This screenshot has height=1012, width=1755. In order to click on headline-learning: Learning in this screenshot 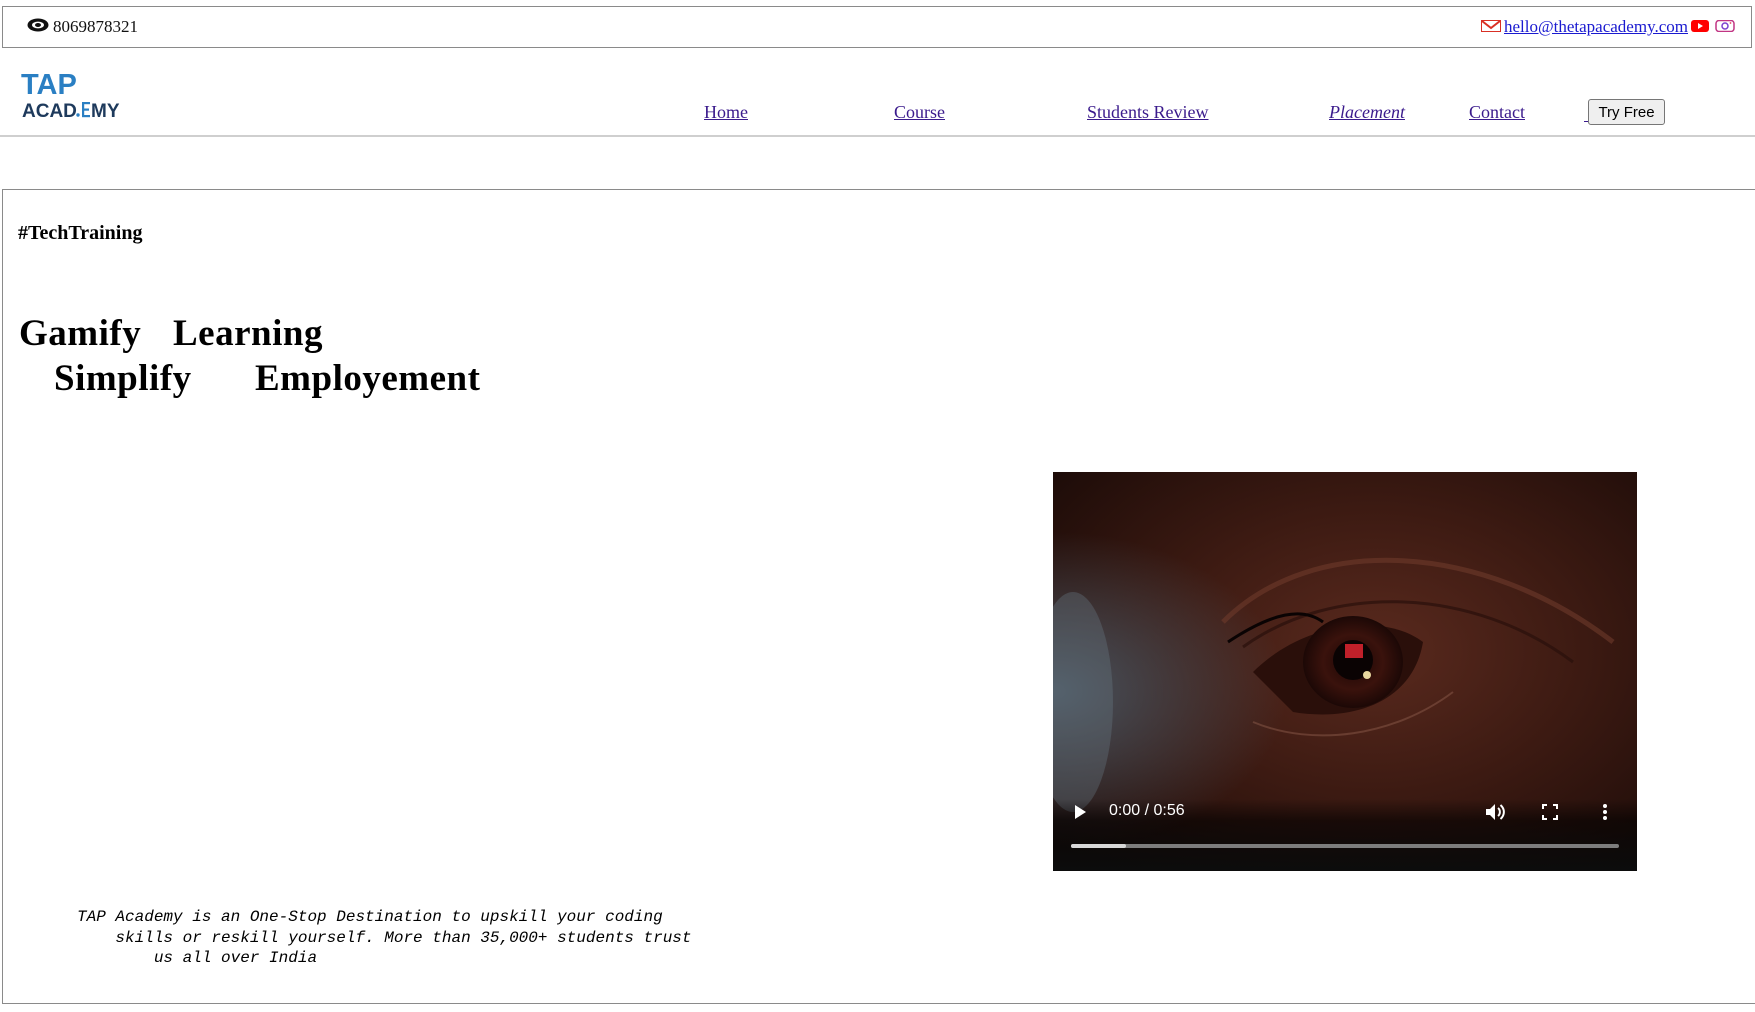, I will do `click(248, 333)`.